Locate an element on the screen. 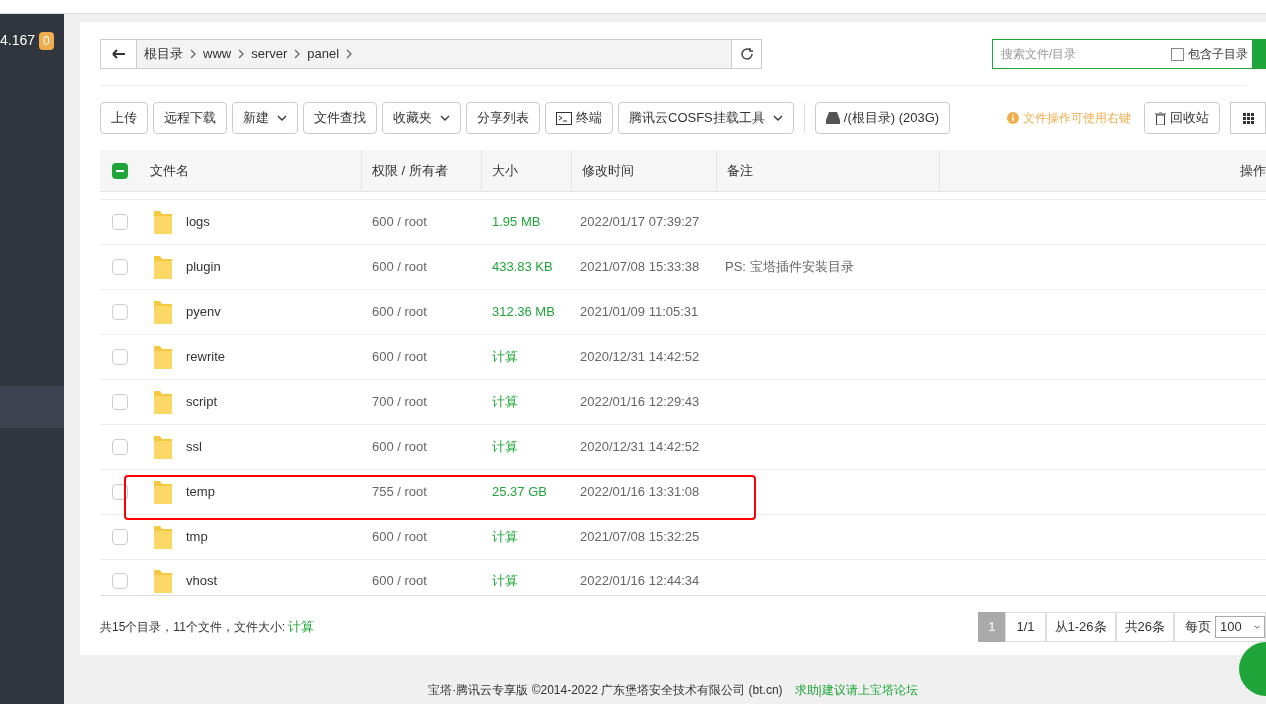  note-text: PS: 宝塔插件安装目录 is located at coordinates (789, 267).